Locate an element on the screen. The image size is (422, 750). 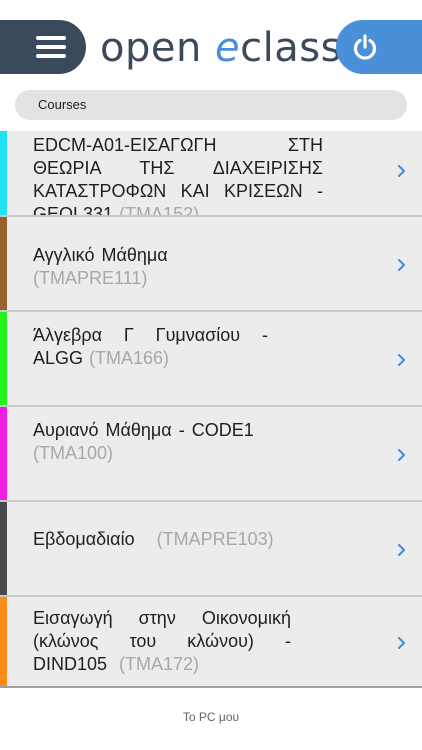
course-code: (TMAPRE103) is located at coordinates (215, 539).